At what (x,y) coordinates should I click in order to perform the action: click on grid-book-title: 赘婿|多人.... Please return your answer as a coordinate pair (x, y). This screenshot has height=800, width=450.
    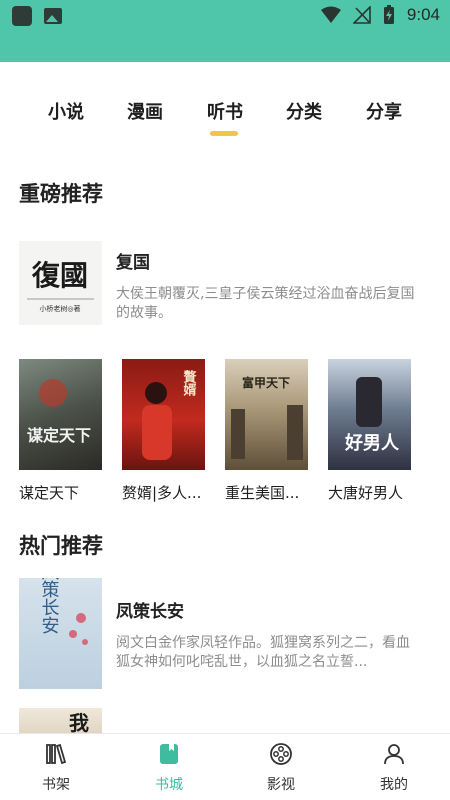
    Looking at the image, I should click on (164, 492).